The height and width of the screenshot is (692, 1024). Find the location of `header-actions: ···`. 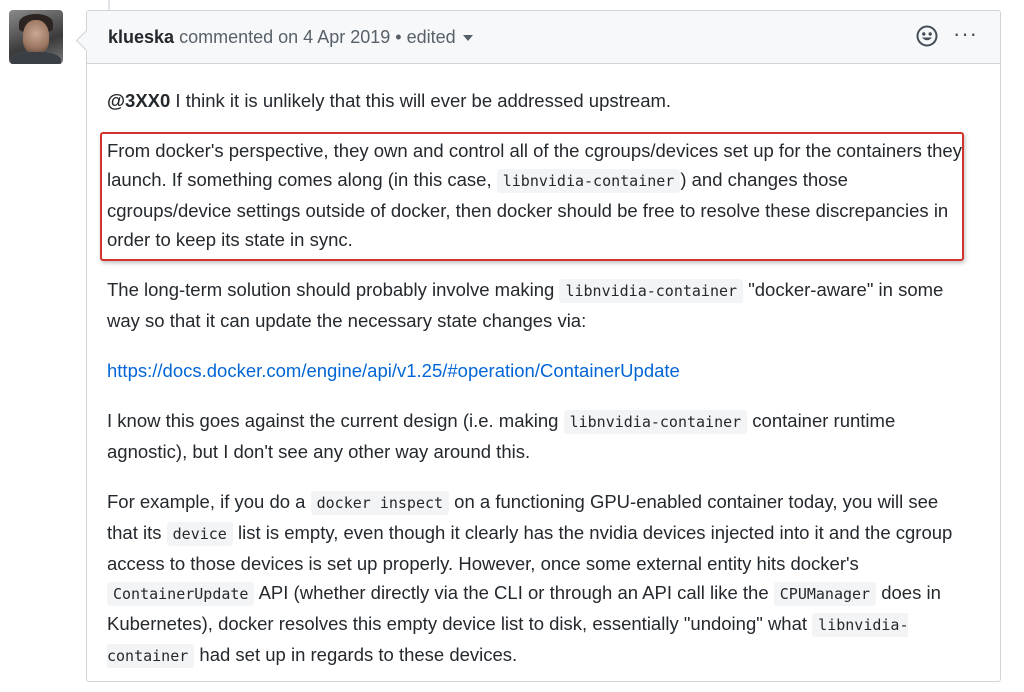

header-actions: ··· is located at coordinates (946, 35).